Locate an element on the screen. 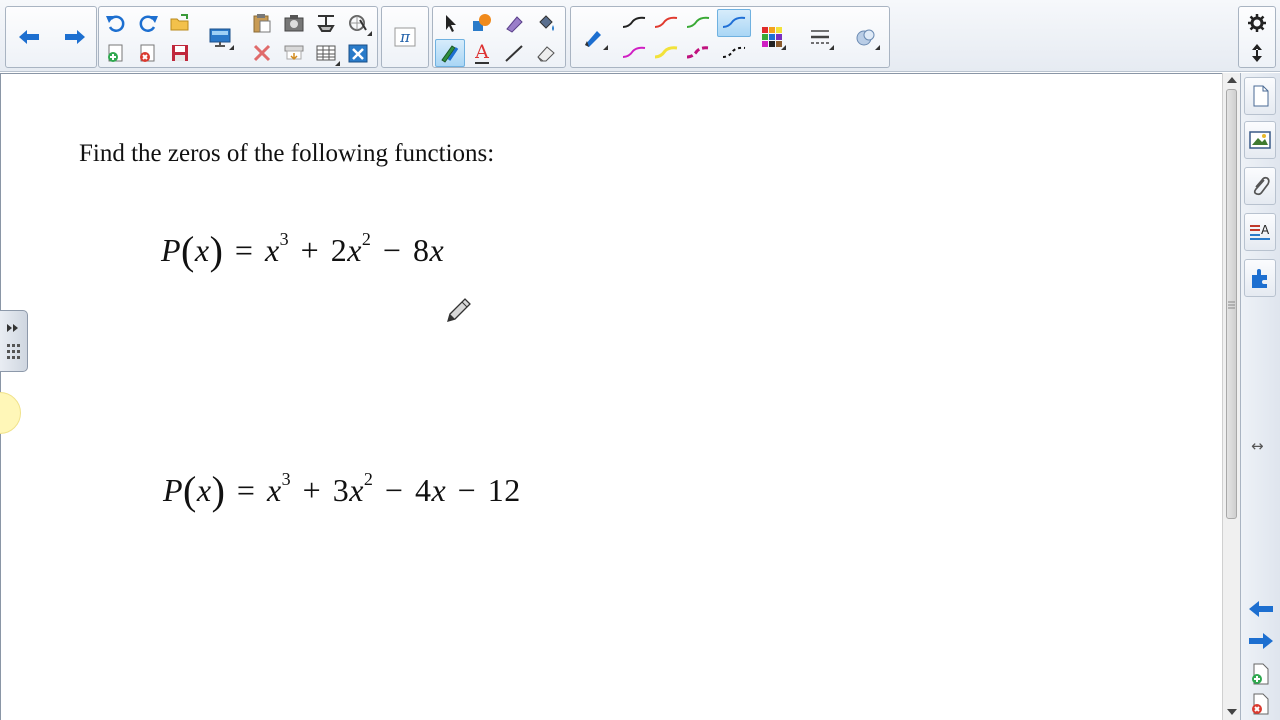 Image resolution: width=1280 pixels, height=720 pixels. attachments-icon is located at coordinates (1260, 186).